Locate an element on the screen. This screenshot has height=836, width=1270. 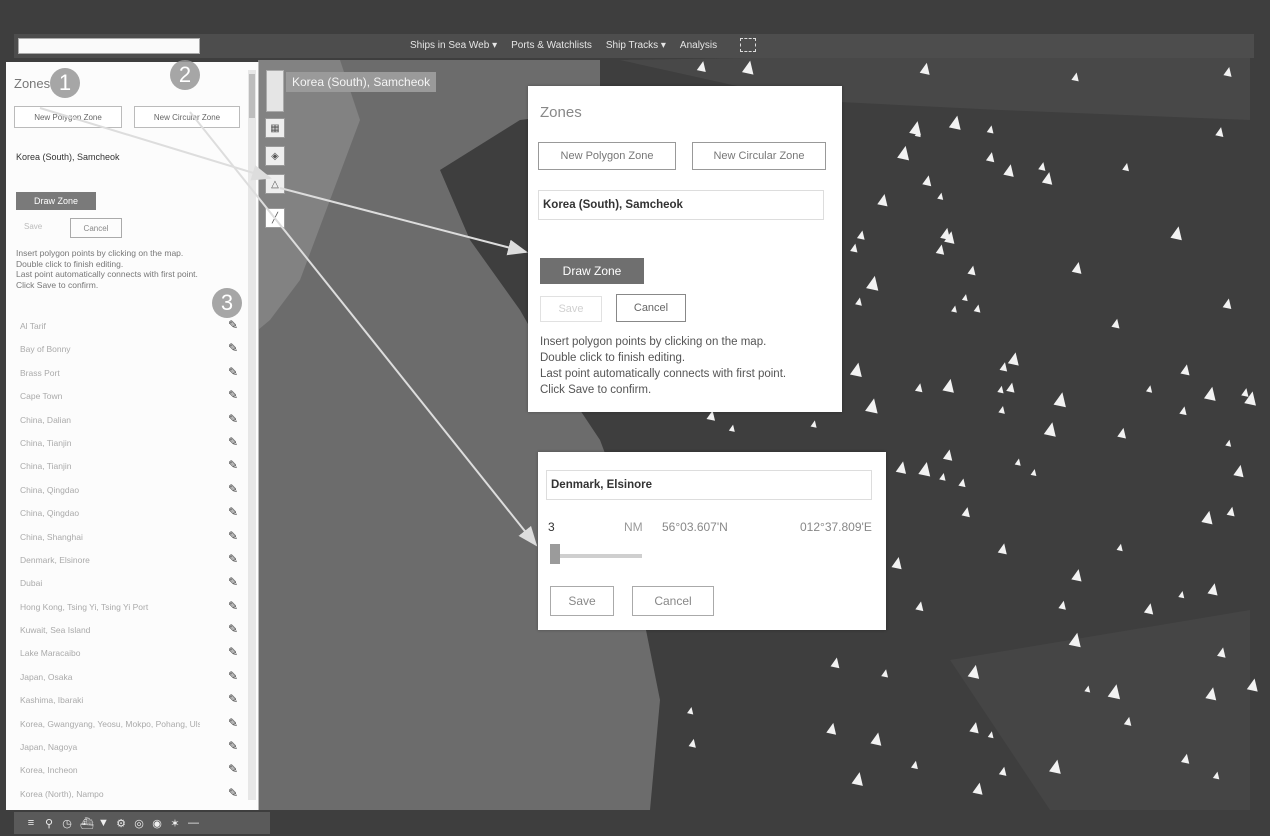
zone-list-item: Hong Kong, Tsing Yi, Tsing Yi Port ✎ is located at coordinates (126, 607).